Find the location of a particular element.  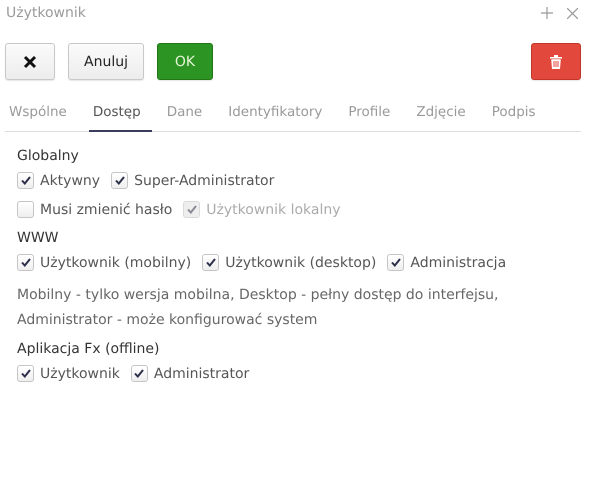

tab: Dostęp is located at coordinates (120, 116).